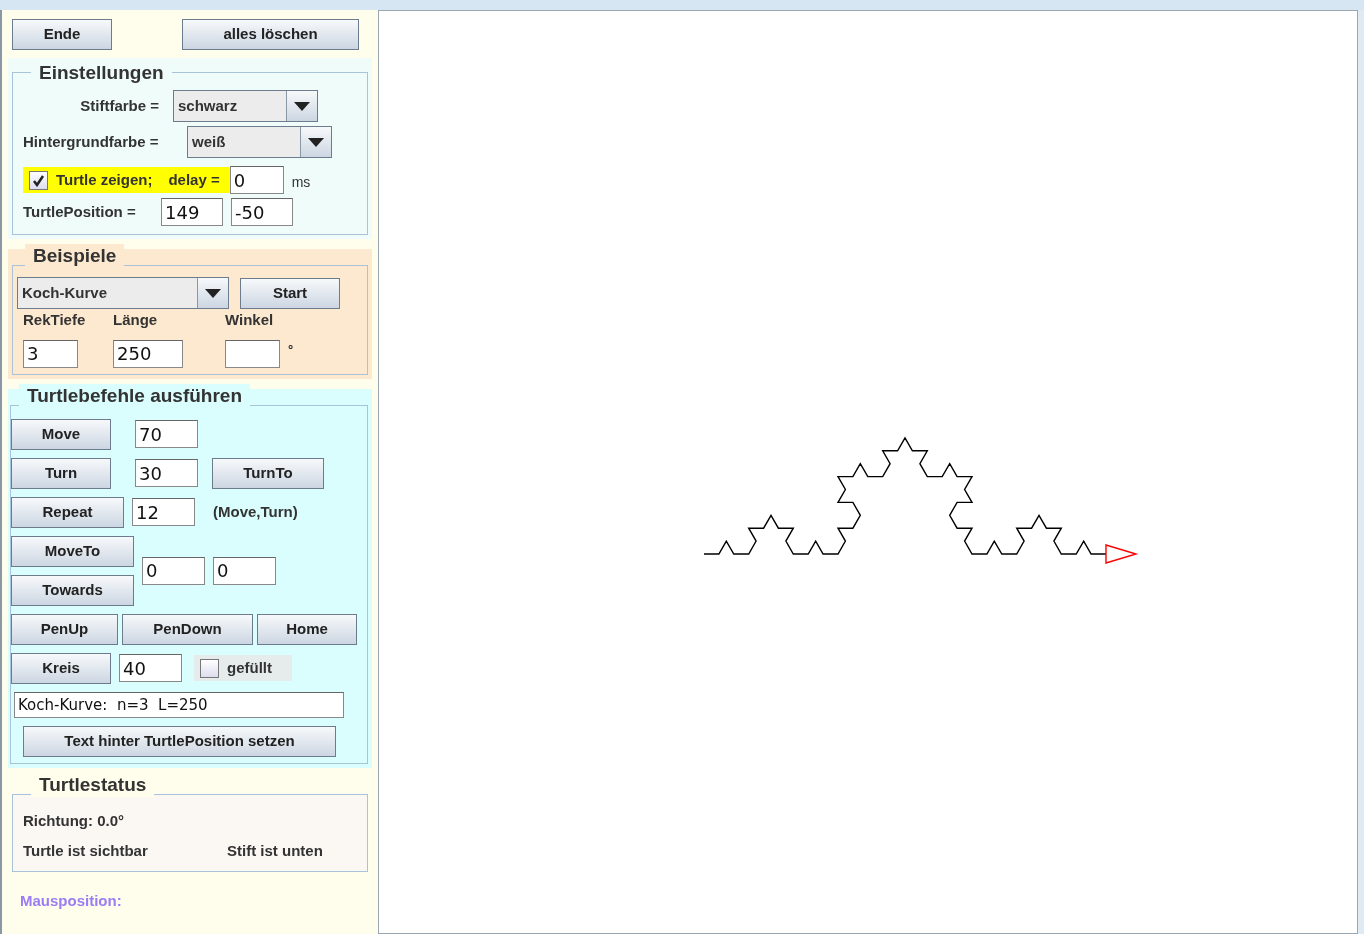 The image size is (1364, 934). I want to click on position-x-field: 149, so click(192, 212).